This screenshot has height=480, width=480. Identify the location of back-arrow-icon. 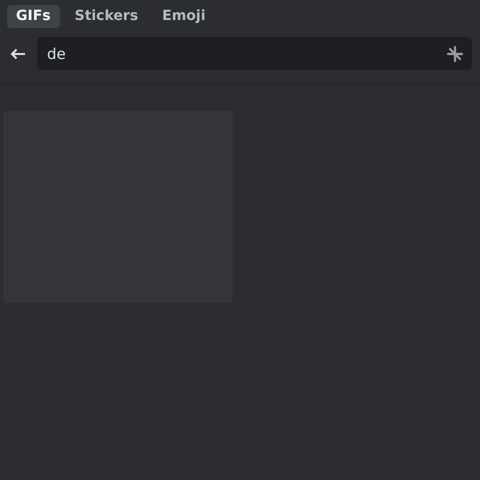
(18, 54).